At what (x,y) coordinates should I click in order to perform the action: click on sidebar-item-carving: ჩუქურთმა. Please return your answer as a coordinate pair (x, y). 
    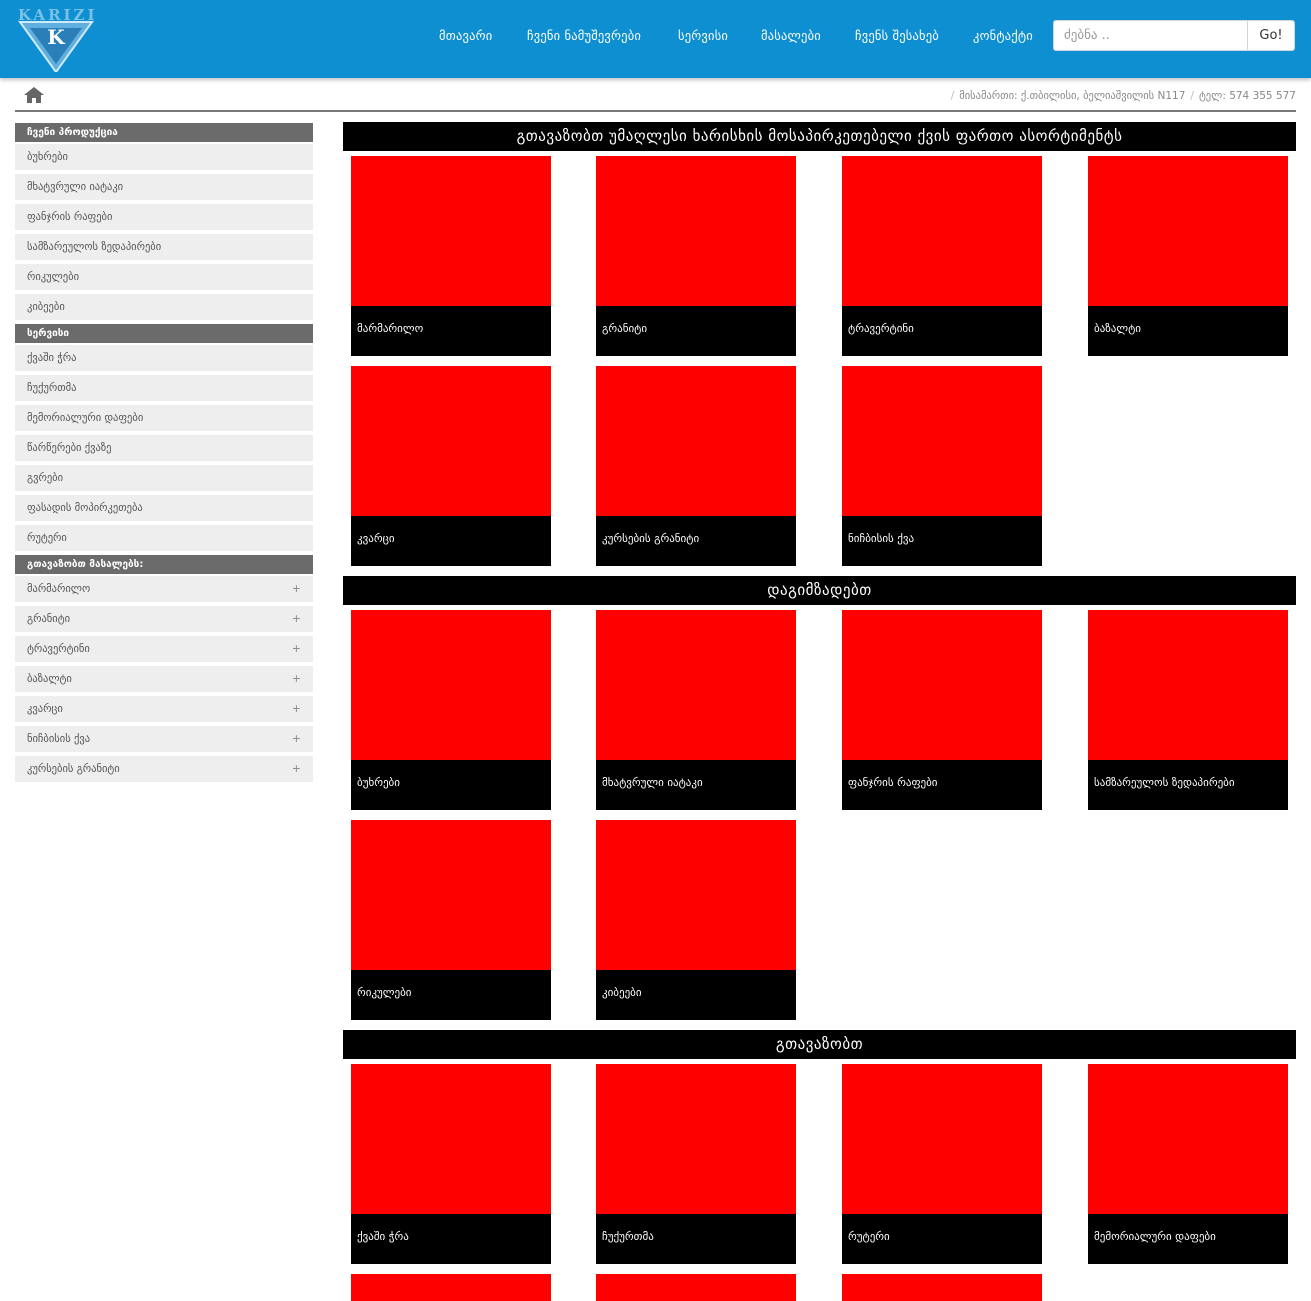
    Looking at the image, I should click on (164, 388).